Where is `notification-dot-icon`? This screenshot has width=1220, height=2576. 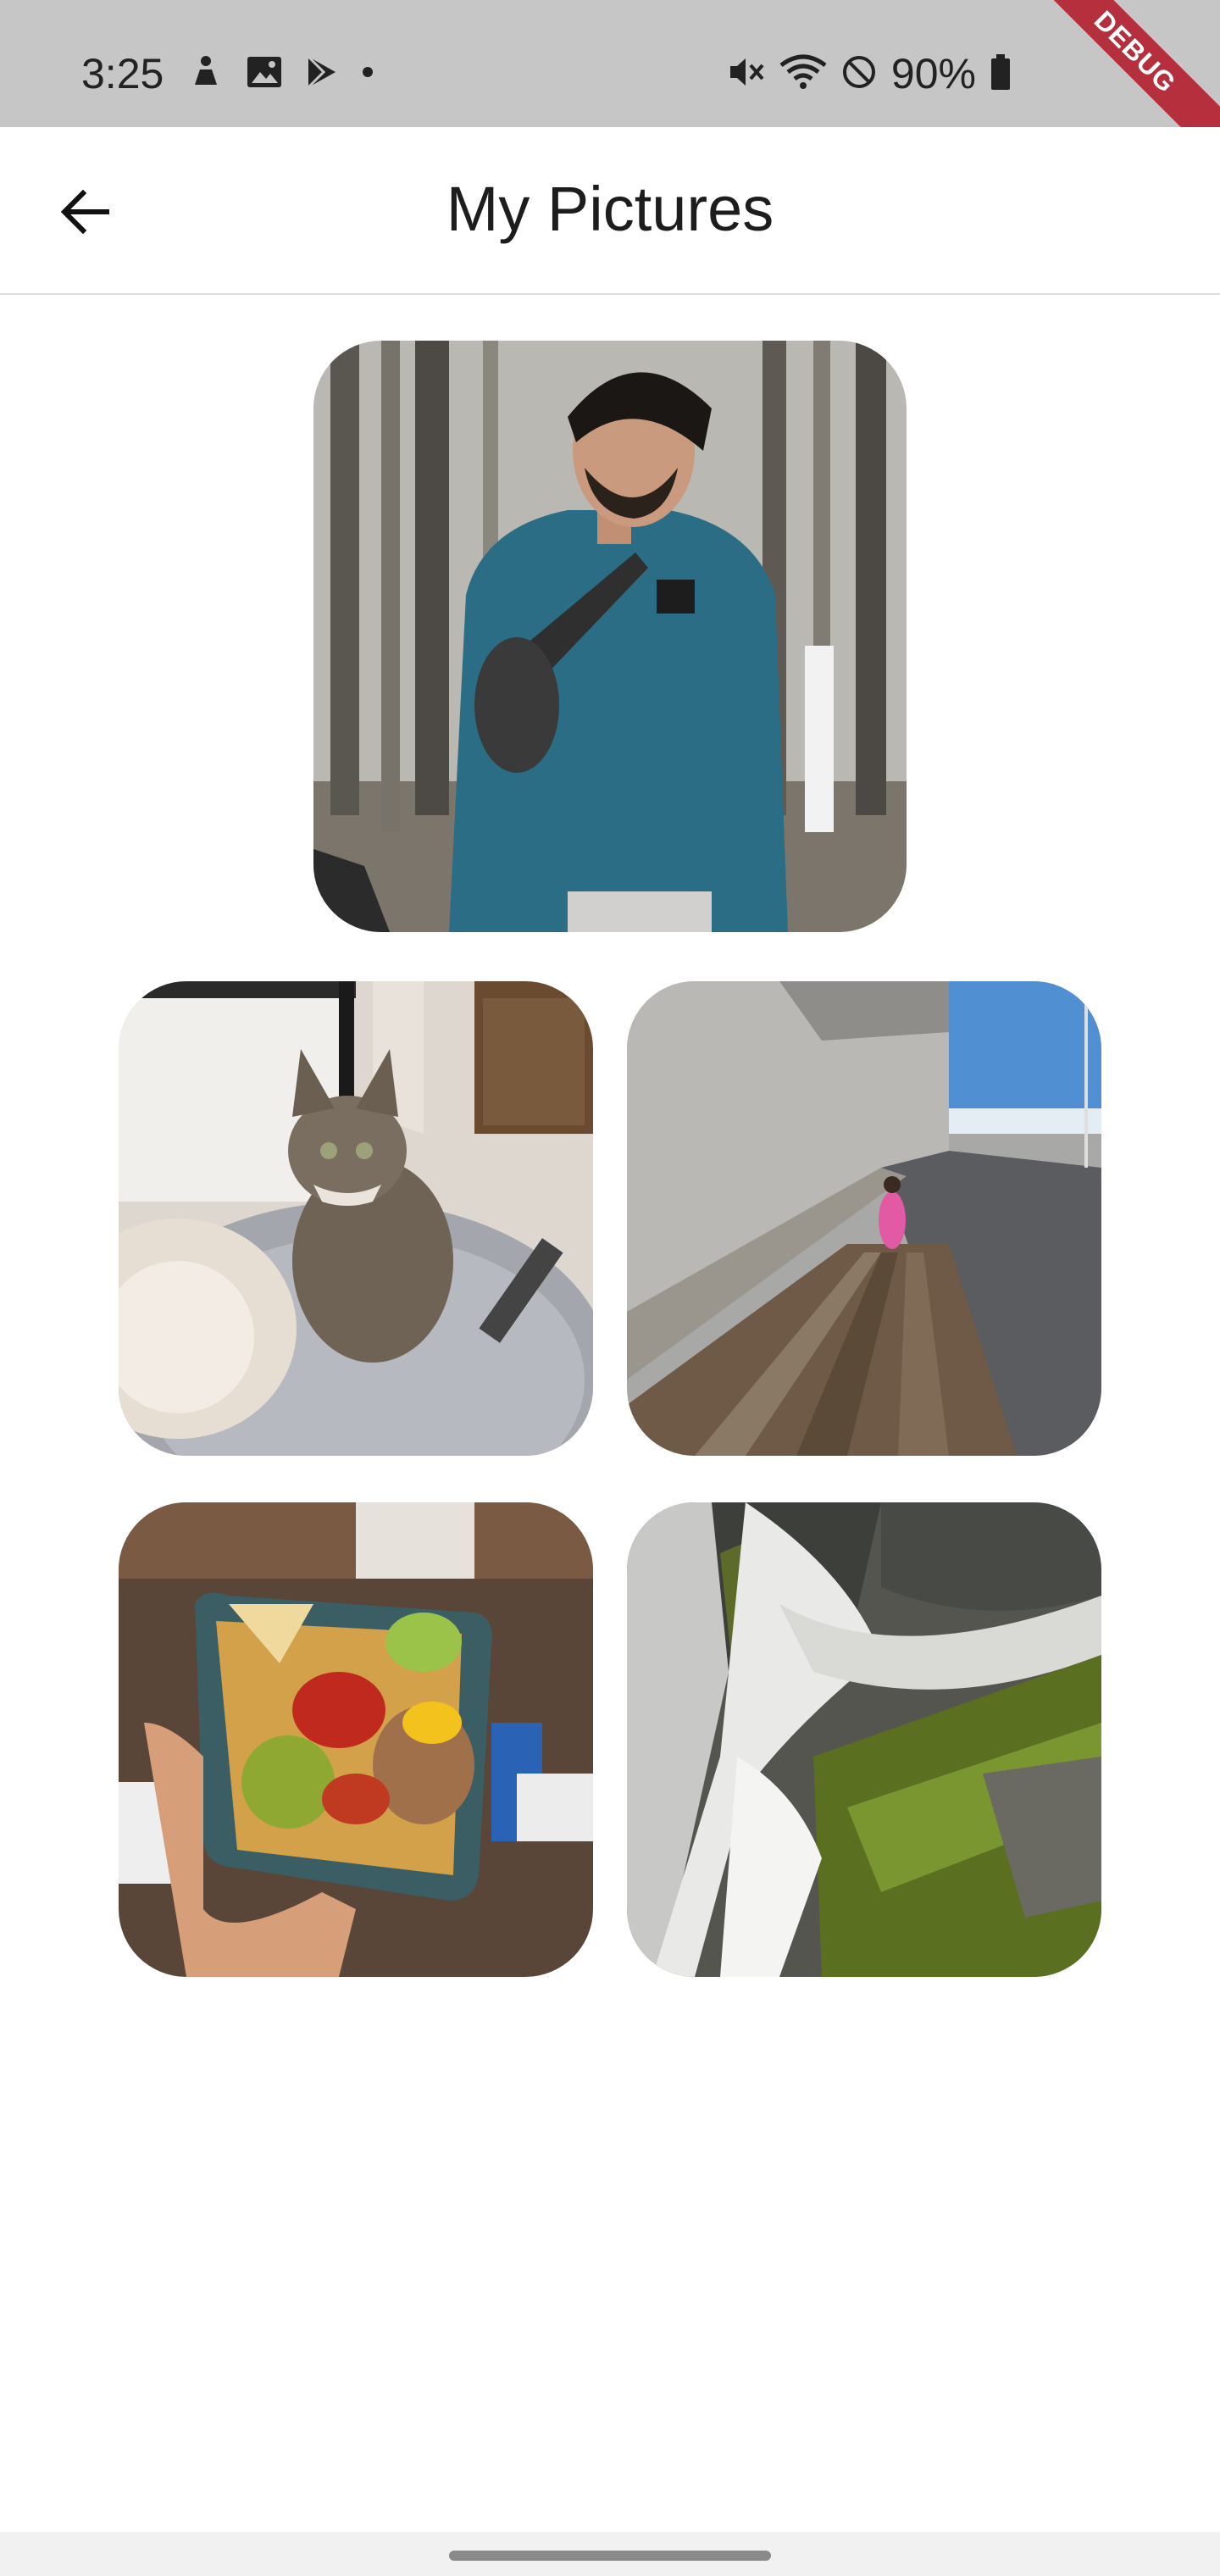
notification-dot-icon is located at coordinates (367, 74).